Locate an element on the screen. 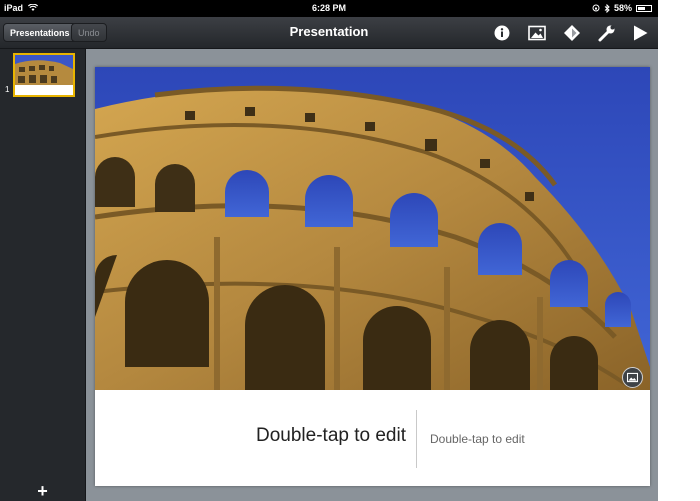  status-right: 58% is located at coordinates (622, 8).